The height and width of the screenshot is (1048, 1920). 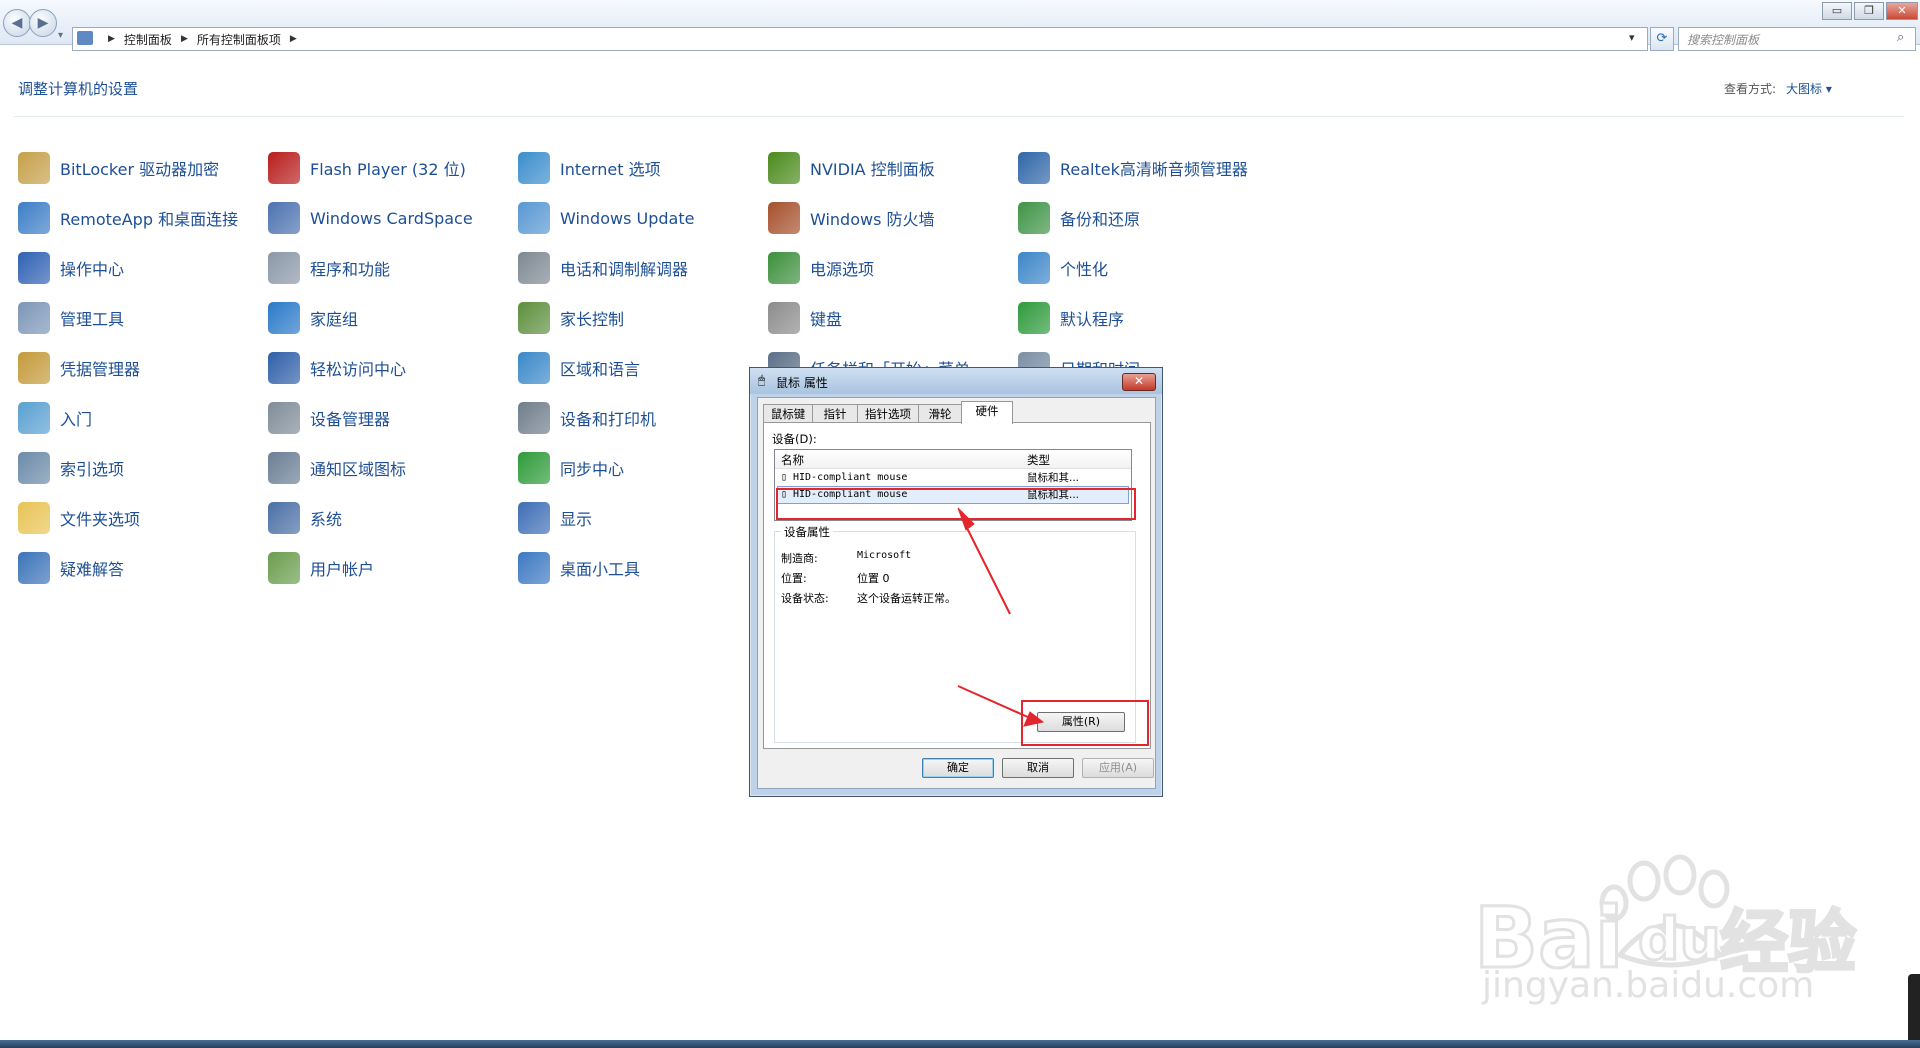 What do you see at coordinates (1034, 719) in the screenshot?
I see `annotation-arrowhead-button` at bounding box center [1034, 719].